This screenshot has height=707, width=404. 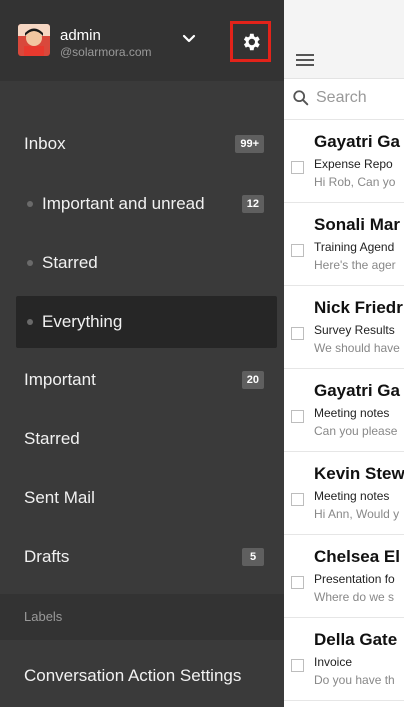 I want to click on email-subject: Invoice, so click(x=333, y=662).